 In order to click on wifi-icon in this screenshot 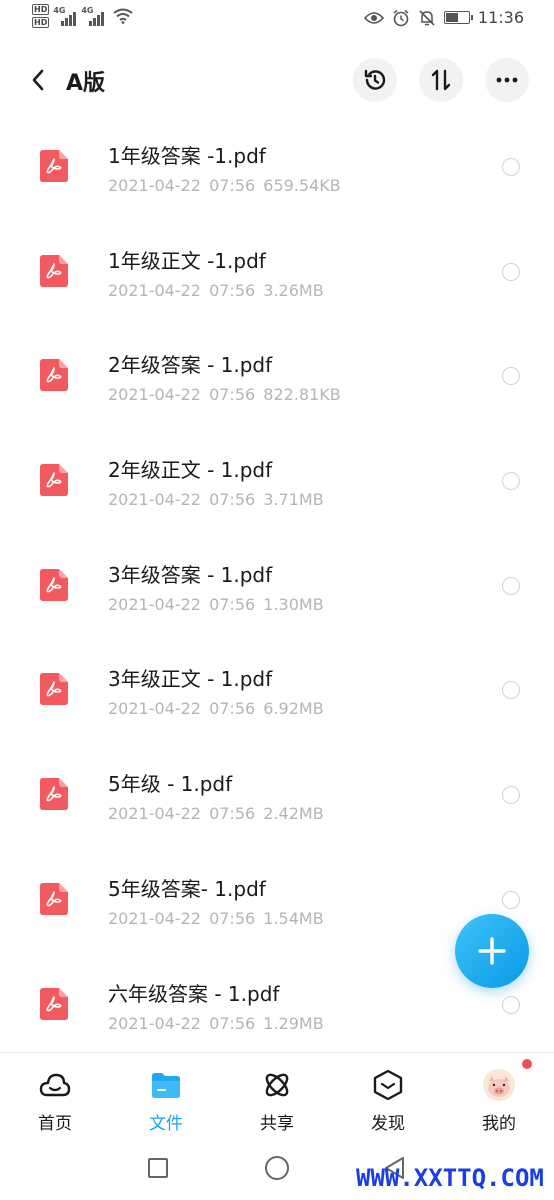, I will do `click(123, 16)`.